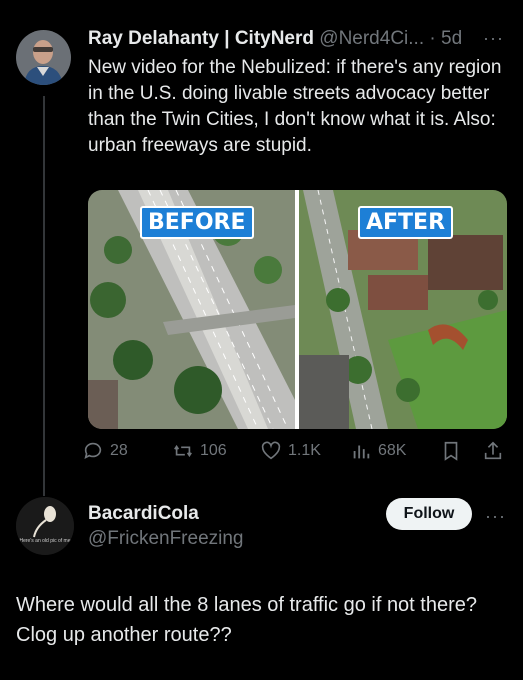  Describe the element at coordinates (445, 38) in the screenshot. I see `tweet-timestamp: · 5d` at that location.